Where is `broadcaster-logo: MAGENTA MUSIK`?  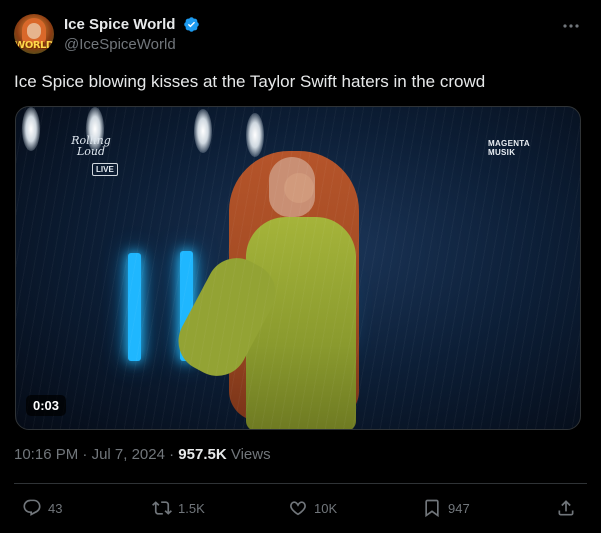
broadcaster-logo: MAGENTA MUSIK is located at coordinates (509, 148).